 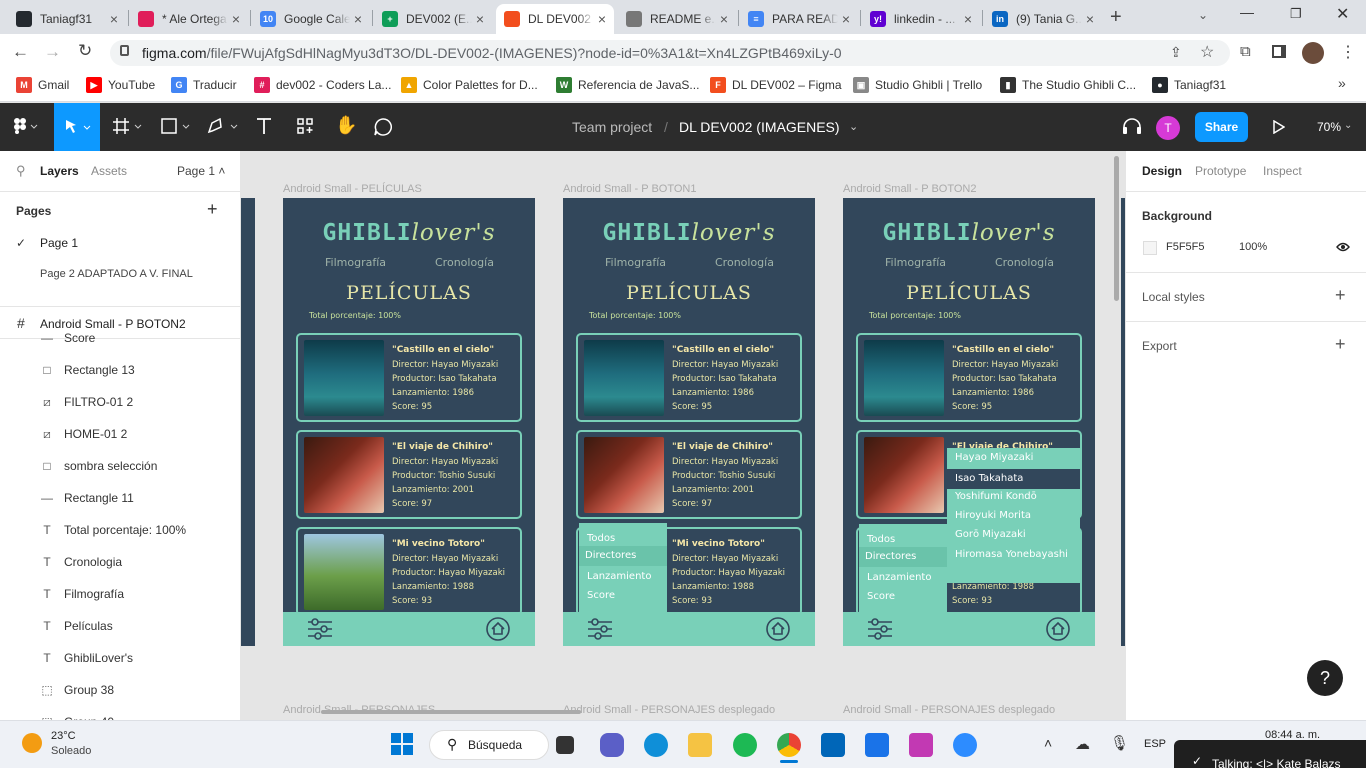 I want to click on tab-inspect: Inspect, so click(x=1282, y=171).